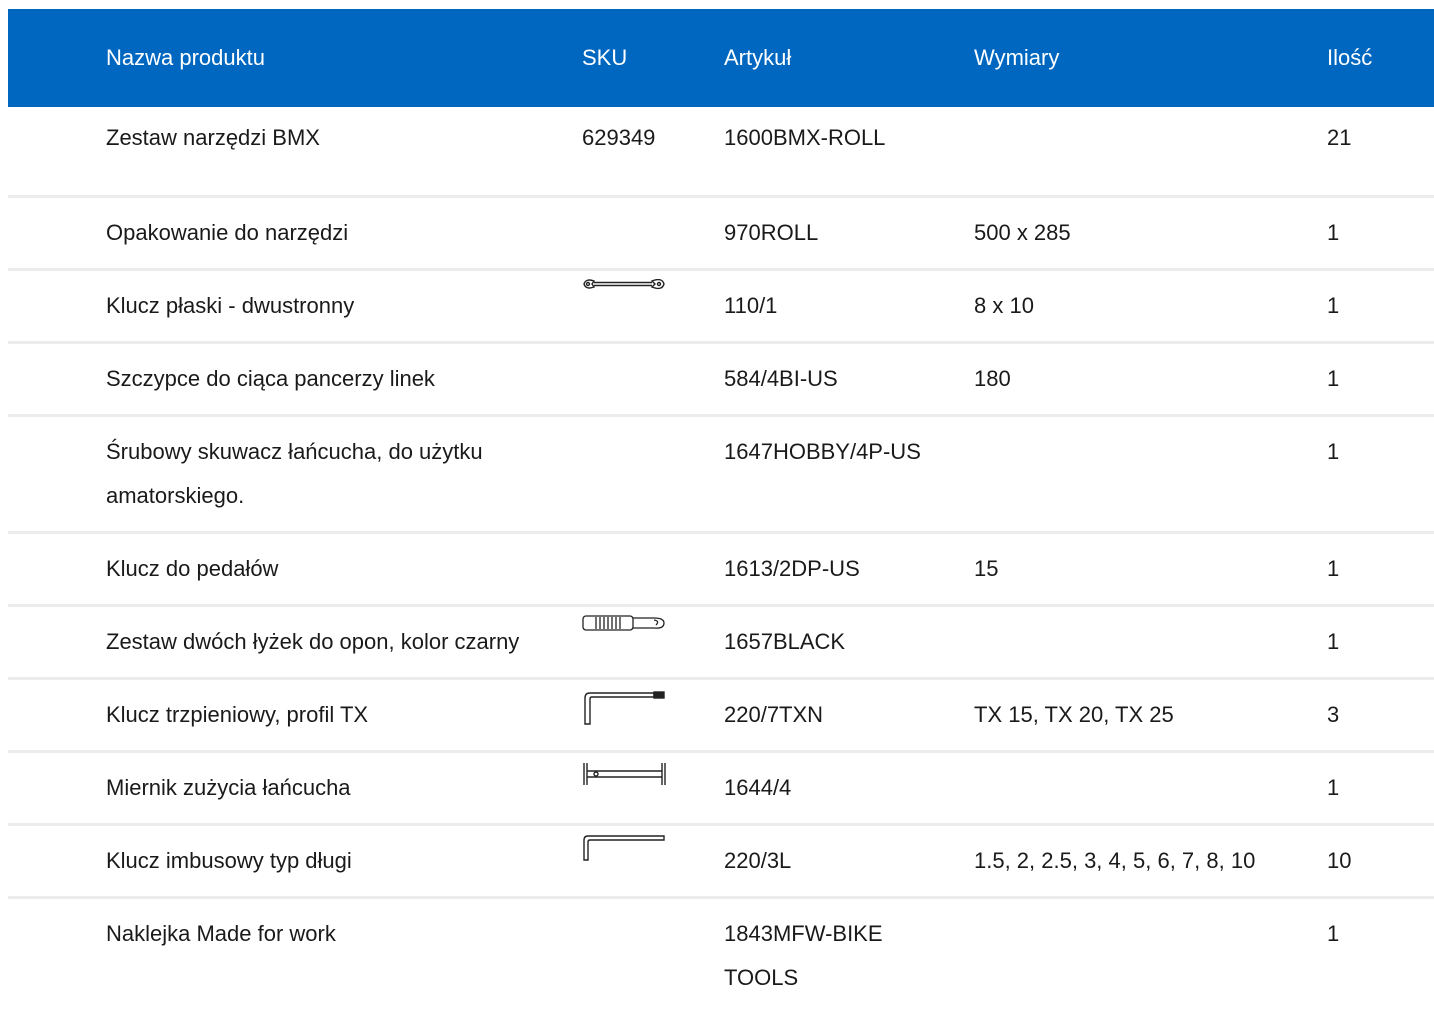 The width and height of the screenshot is (1434, 1023). Describe the element at coordinates (1333, 714) in the screenshot. I see `cell-quantity: 3` at that location.